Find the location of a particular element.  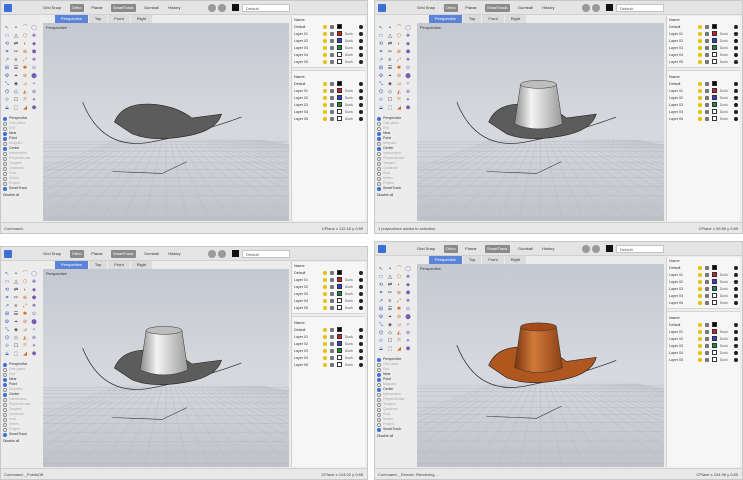

layer-row: Layer 04 Dunk is located at coordinates (328, 357).